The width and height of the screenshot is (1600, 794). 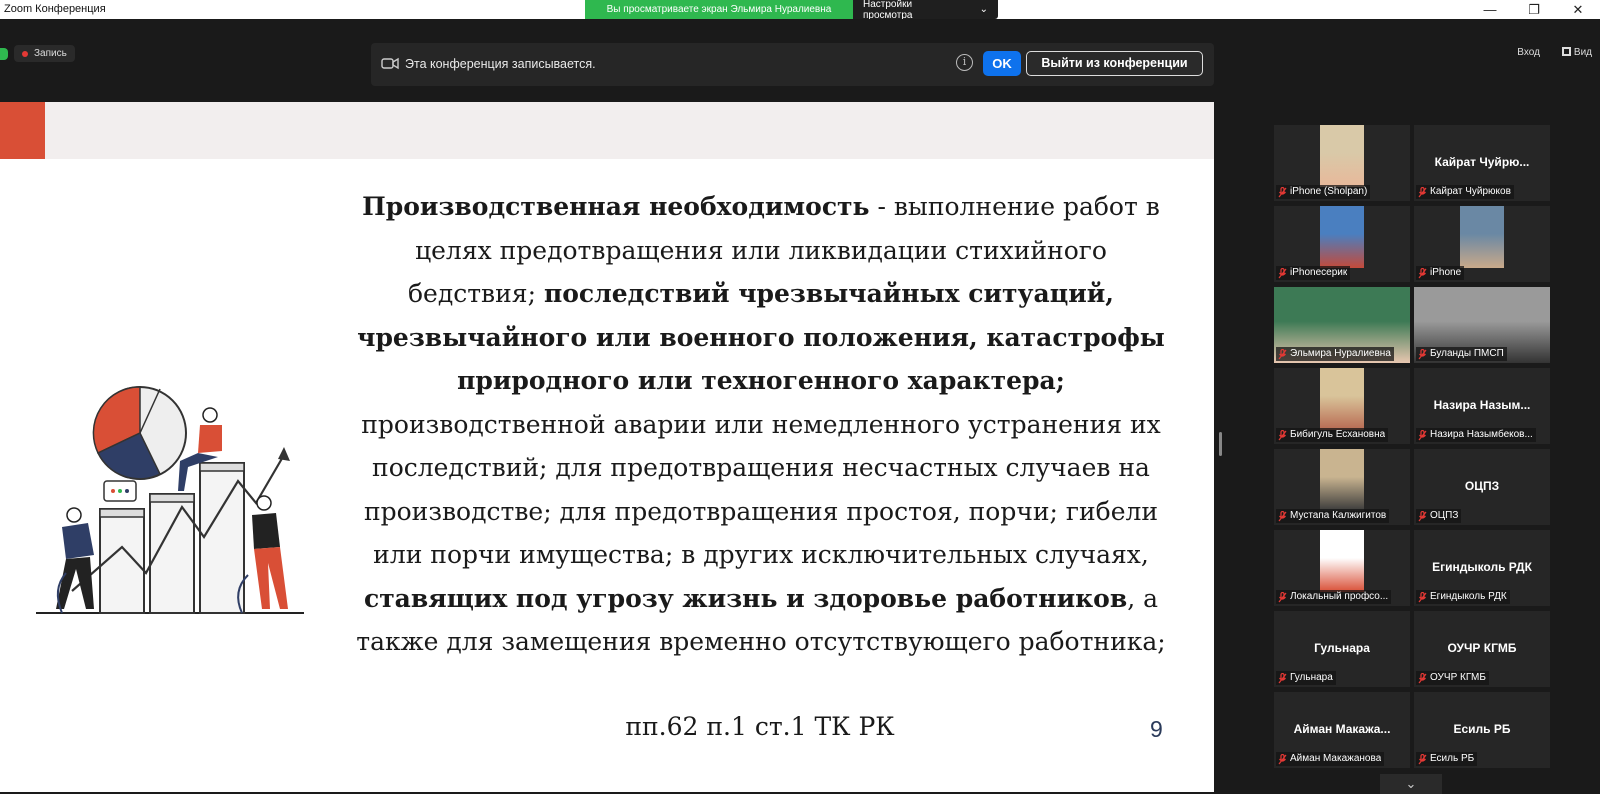 I want to click on participant-tile: iPhoneсерик, so click(x=1342, y=244).